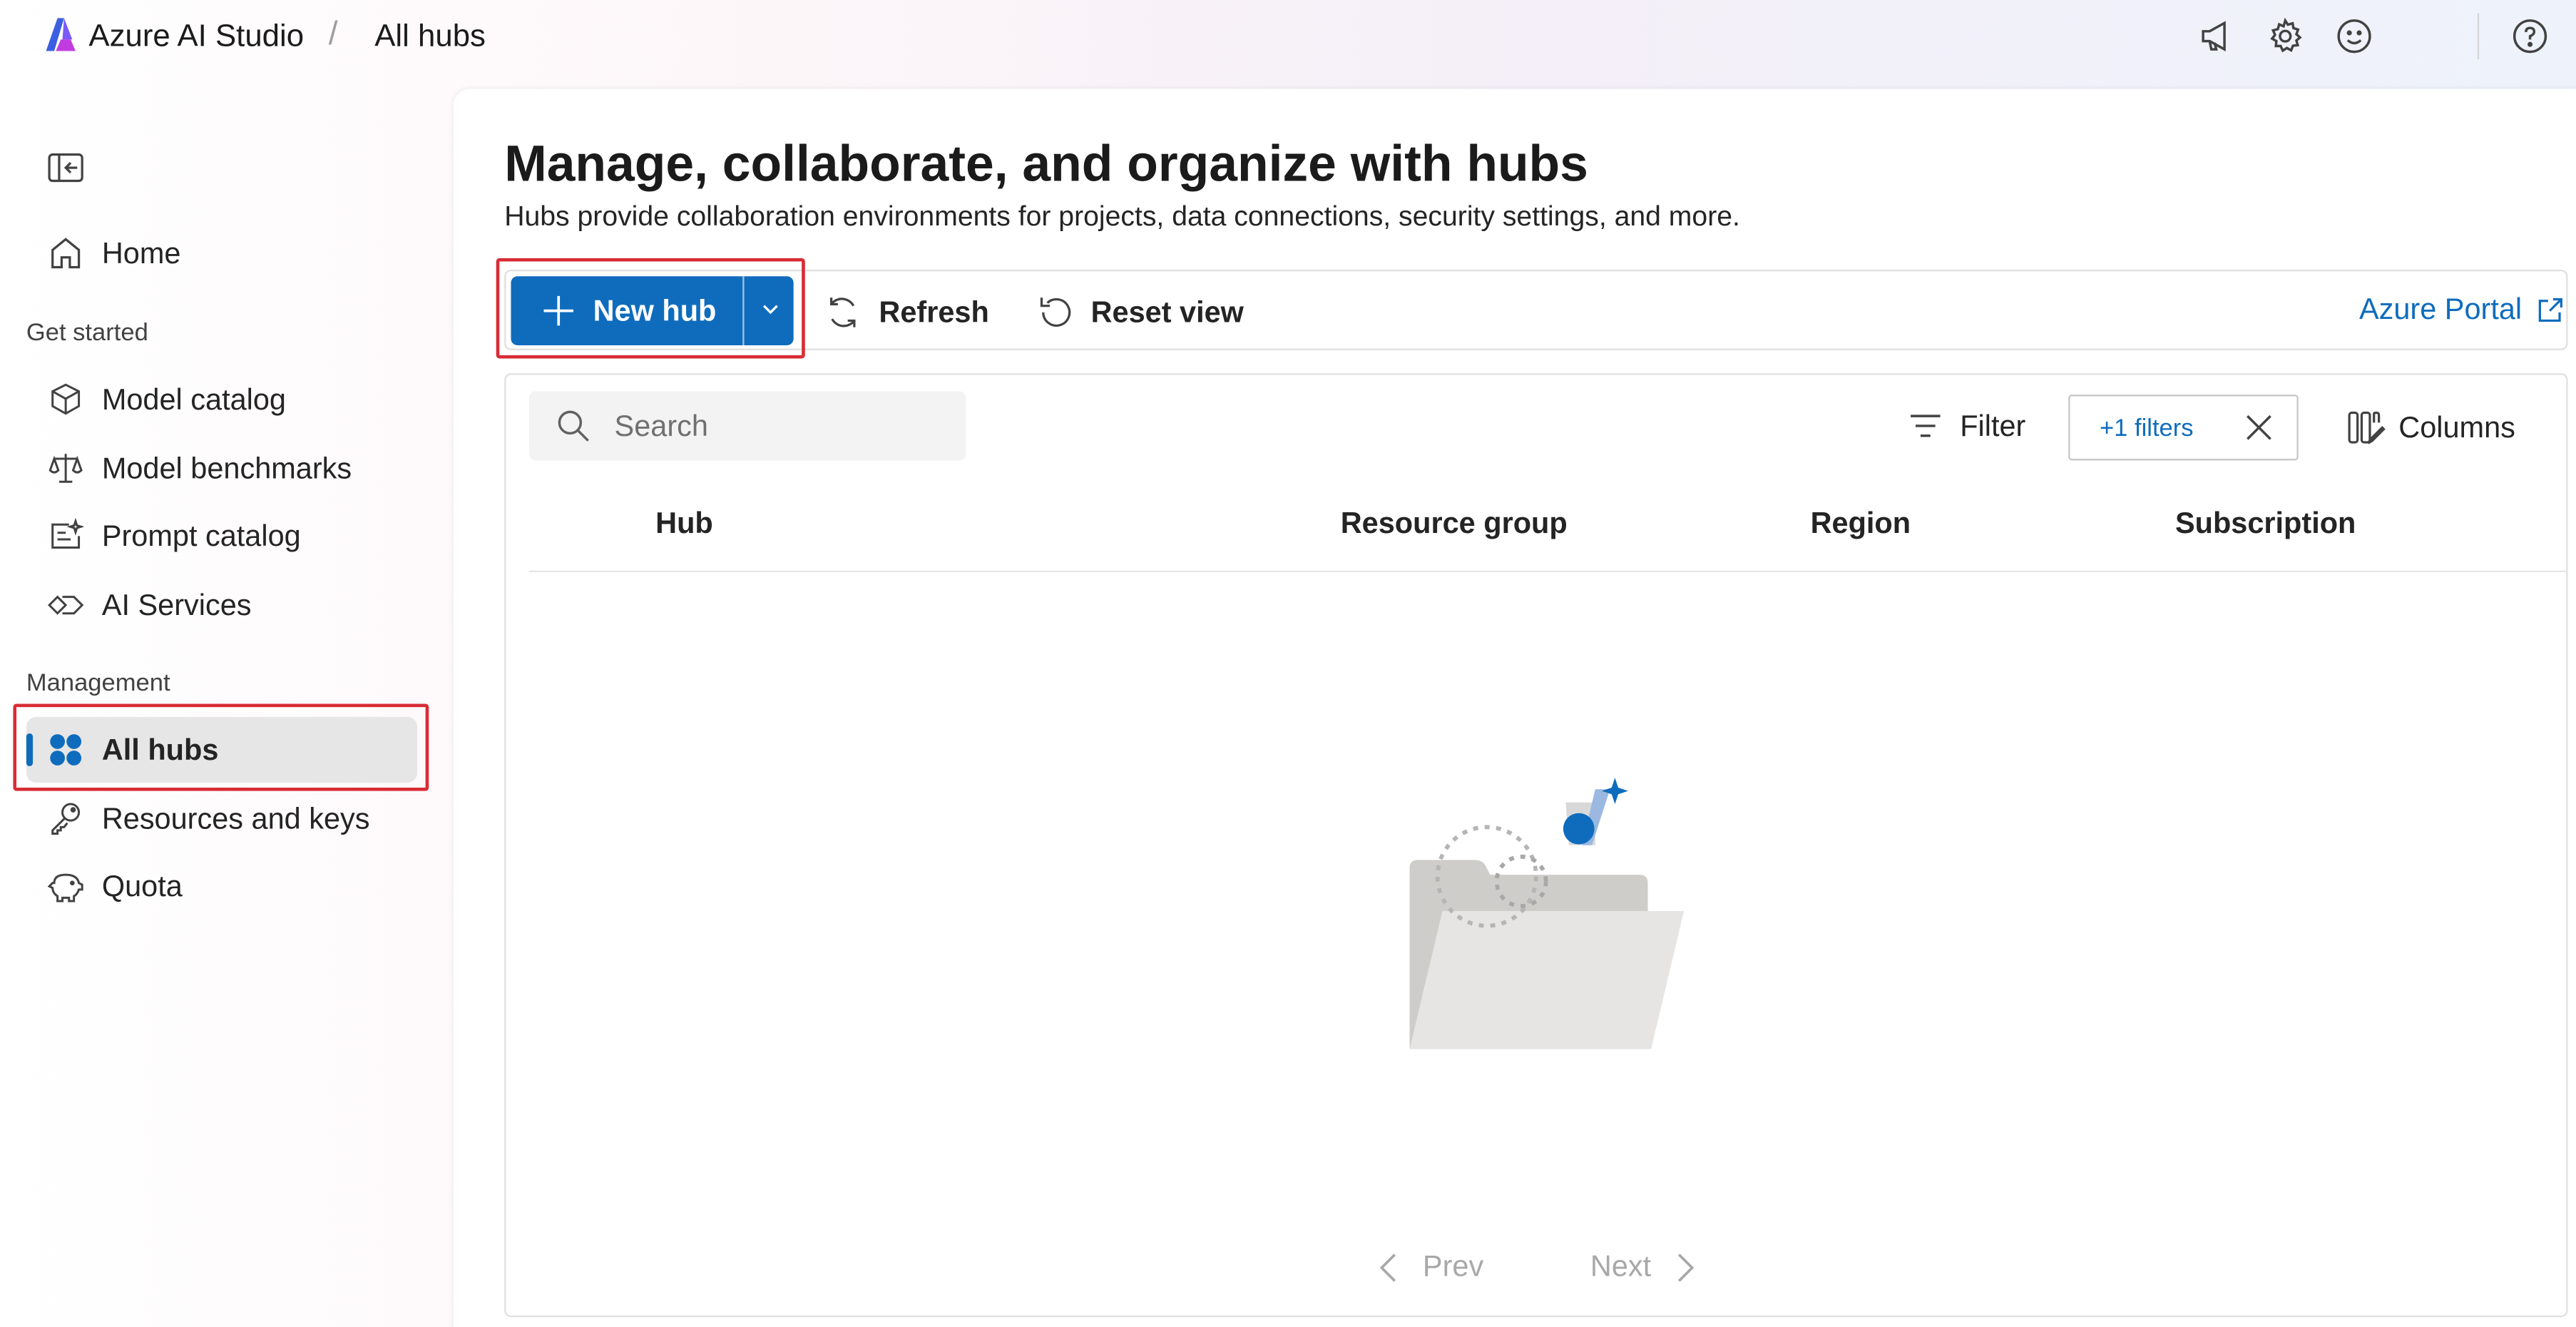  Describe the element at coordinates (1288, 36) in the screenshot. I see `top-bar: Azure AI Studio / All hubs` at that location.